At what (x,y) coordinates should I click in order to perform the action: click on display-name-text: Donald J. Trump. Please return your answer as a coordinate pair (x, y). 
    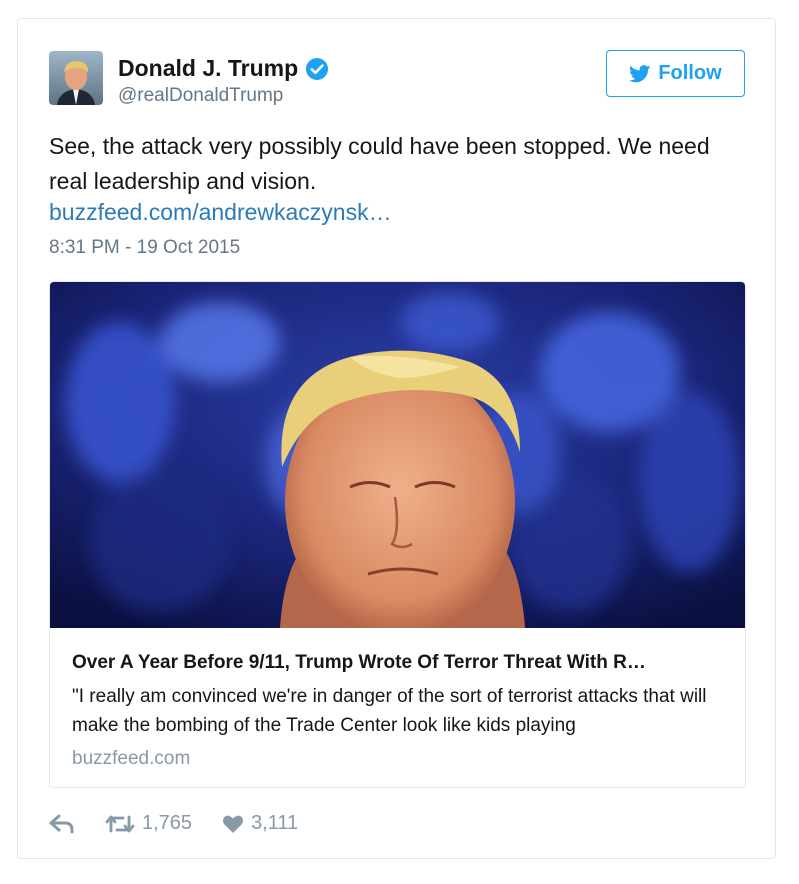
    Looking at the image, I should click on (208, 68).